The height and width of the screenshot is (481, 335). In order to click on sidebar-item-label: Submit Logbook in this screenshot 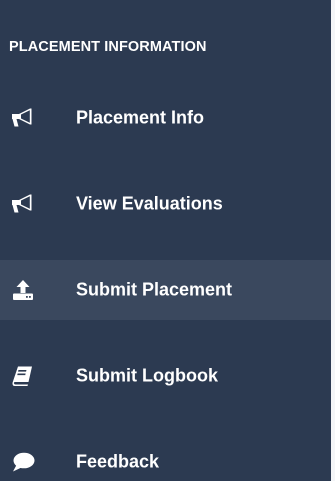, I will do `click(147, 375)`.